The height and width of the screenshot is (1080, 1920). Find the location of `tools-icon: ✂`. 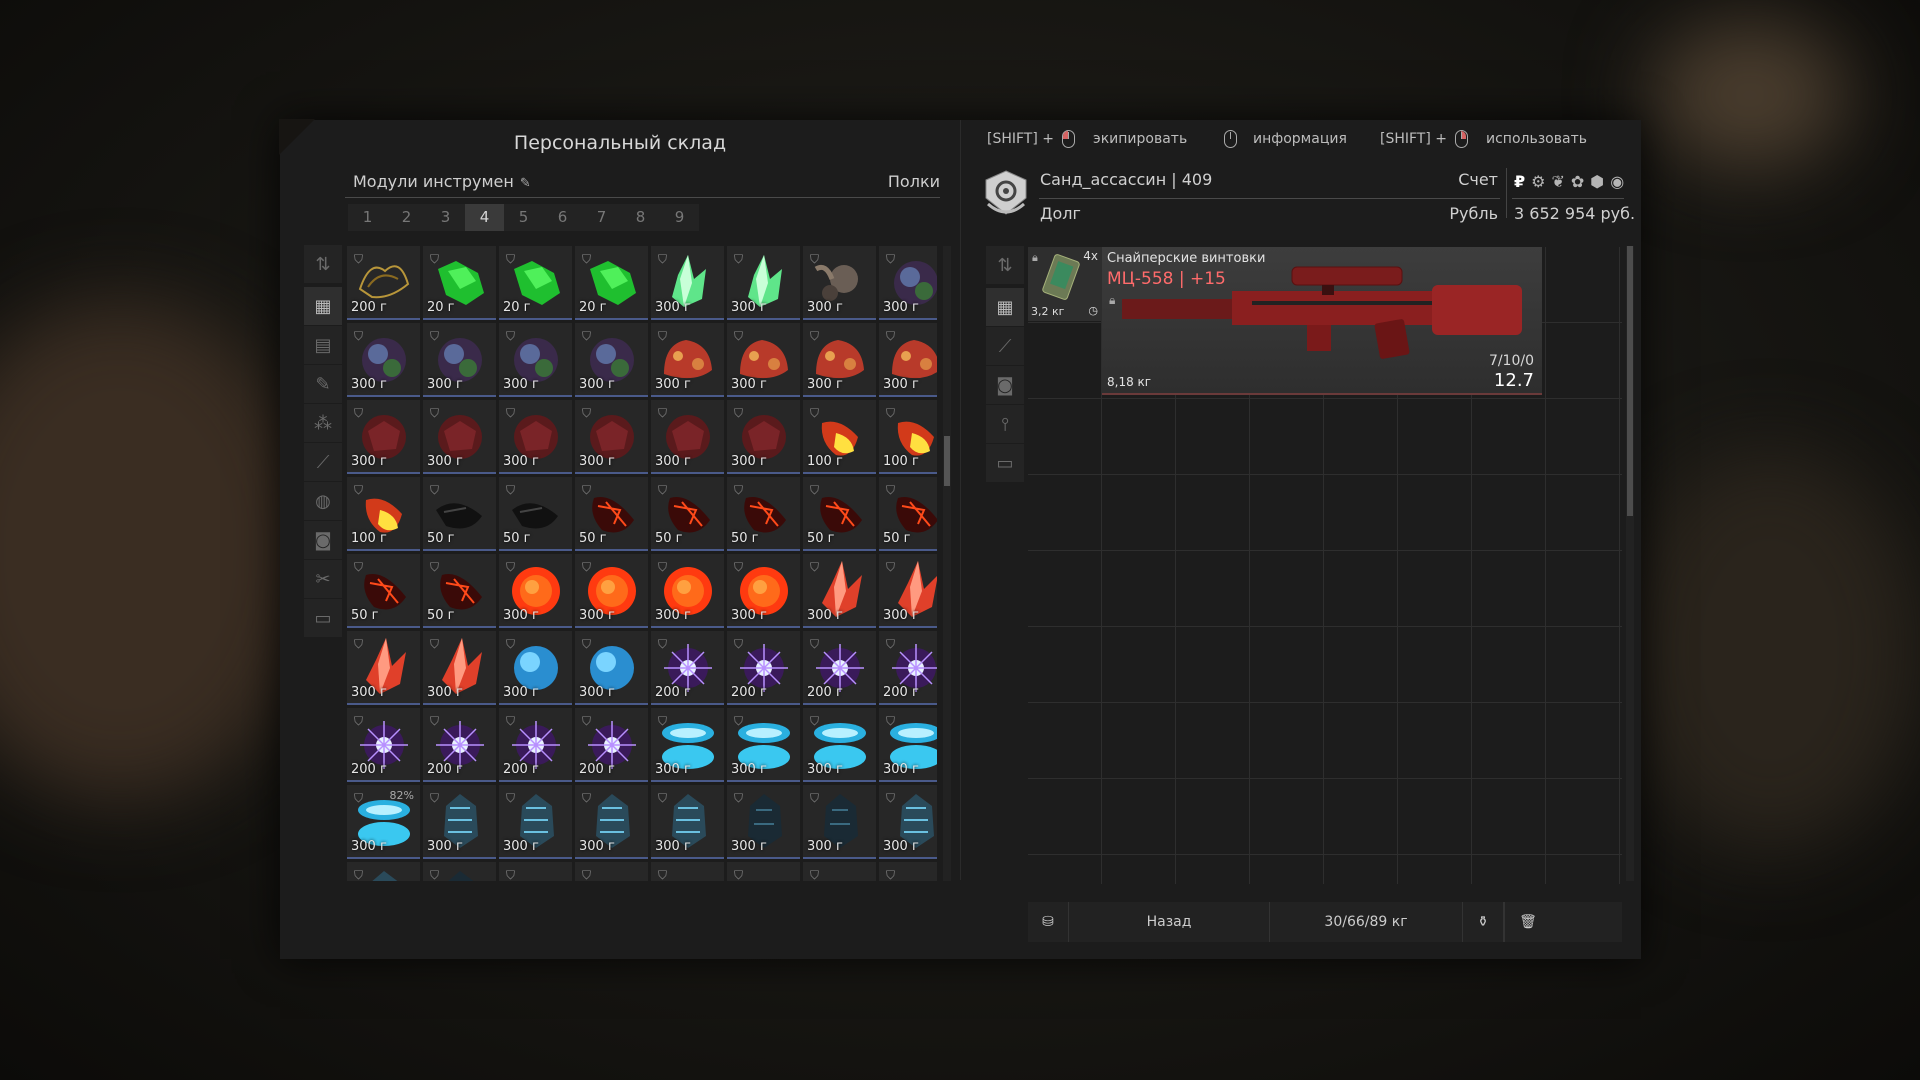

tools-icon: ✂ is located at coordinates (323, 579).